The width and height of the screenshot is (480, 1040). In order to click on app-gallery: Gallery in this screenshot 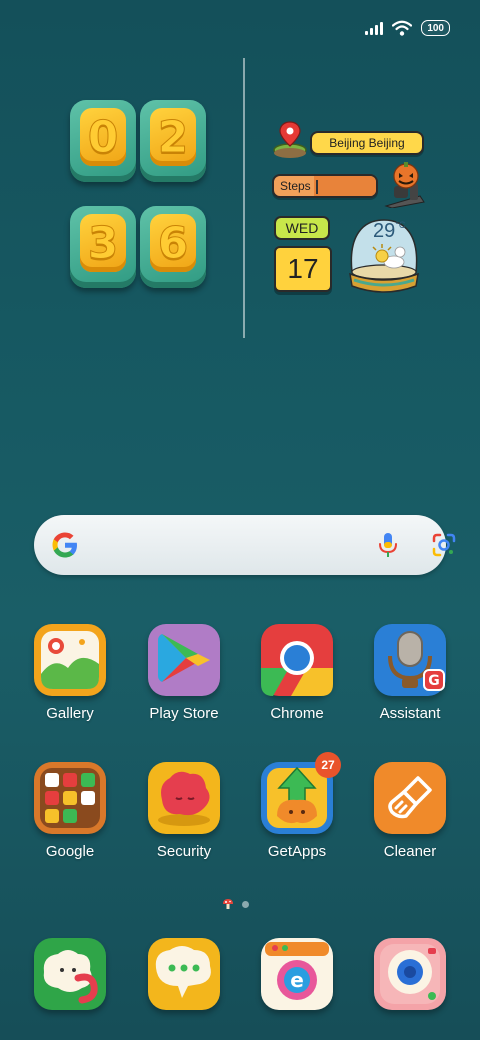, I will do `click(70, 673)`.